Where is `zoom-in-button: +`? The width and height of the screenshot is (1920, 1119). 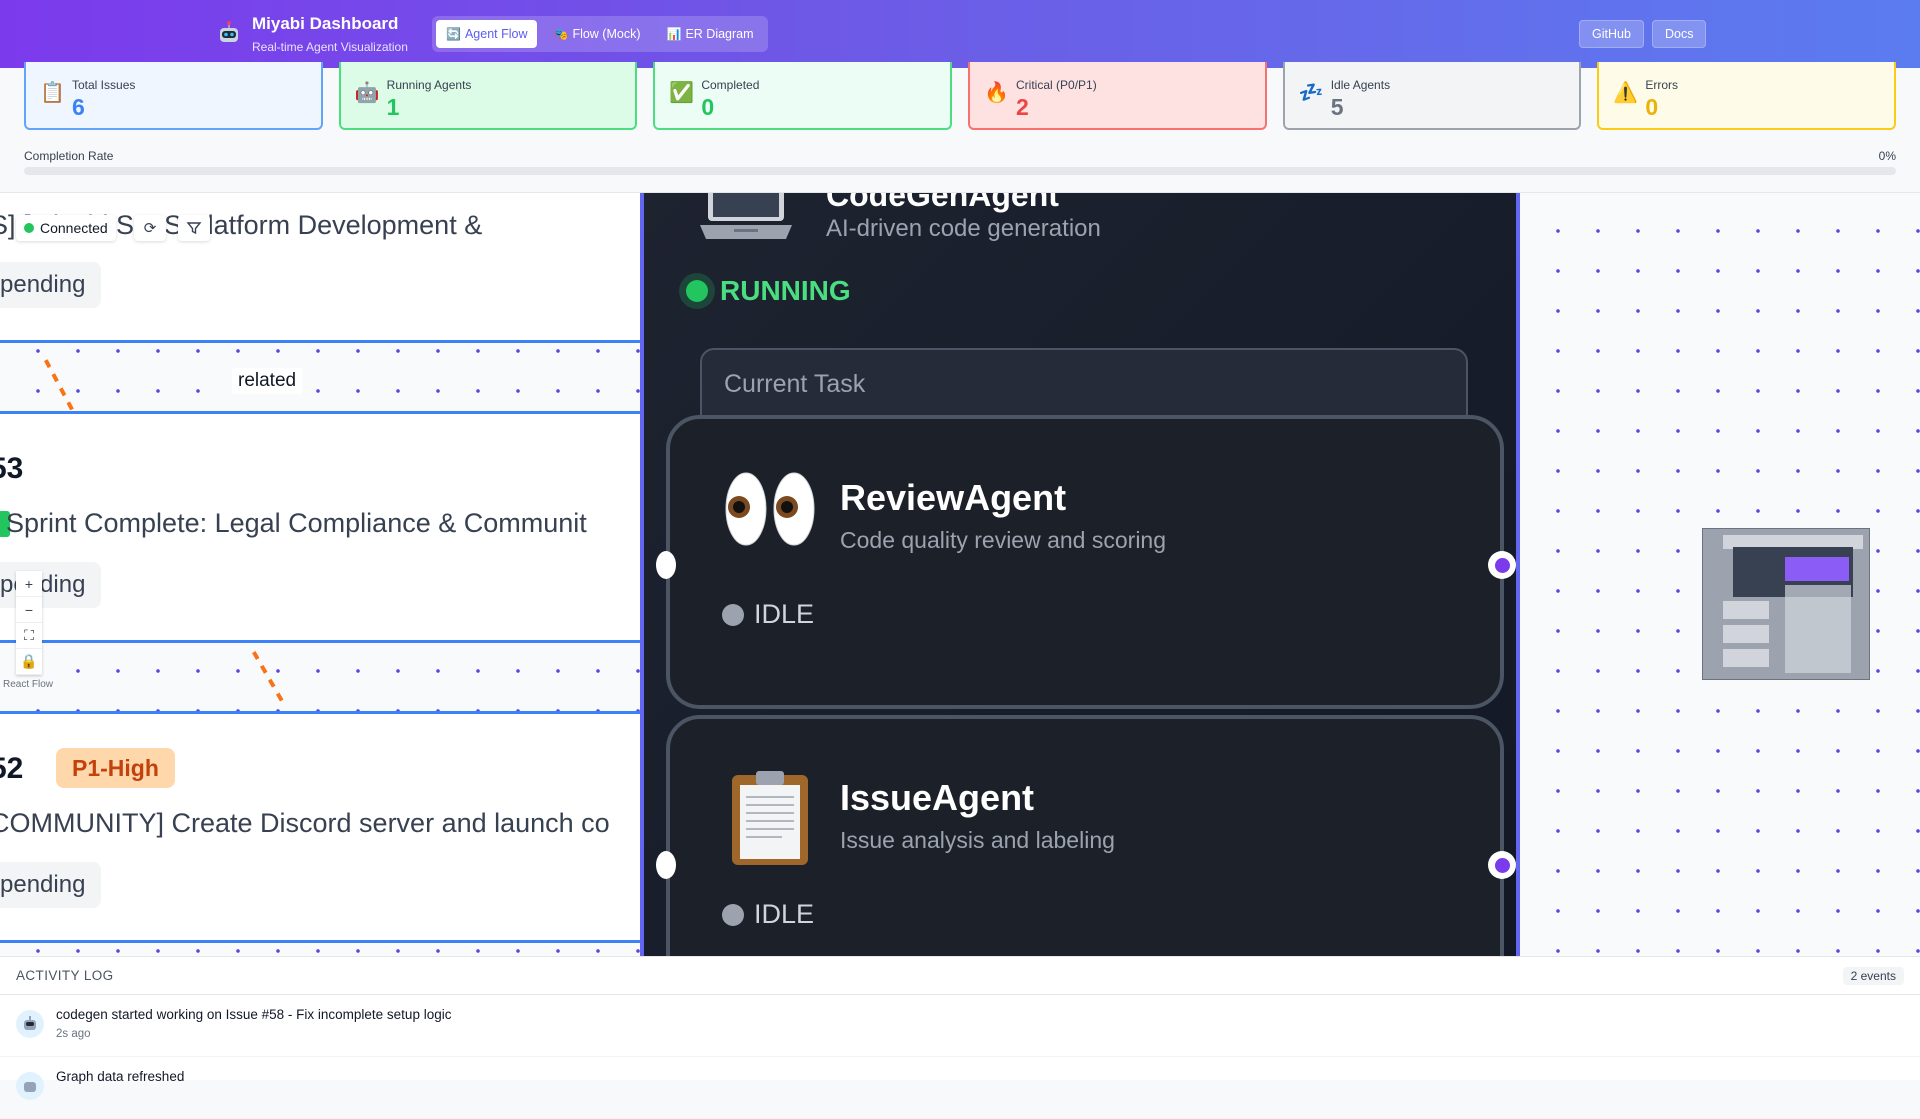
zoom-in-button: + is located at coordinates (29, 584).